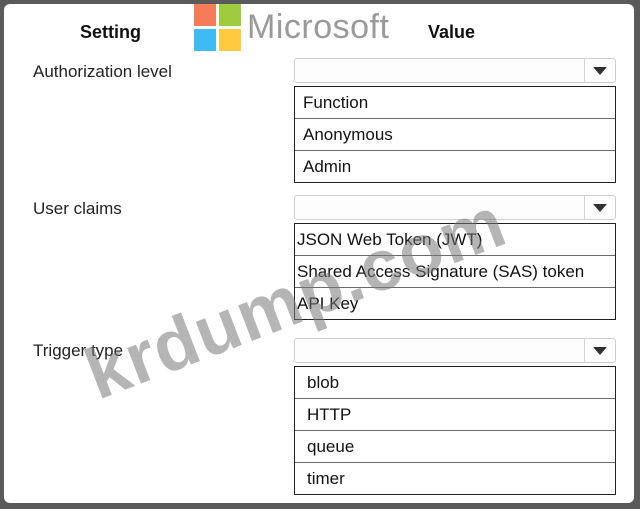  What do you see at coordinates (455, 350) in the screenshot?
I see `trigger-type-select` at bounding box center [455, 350].